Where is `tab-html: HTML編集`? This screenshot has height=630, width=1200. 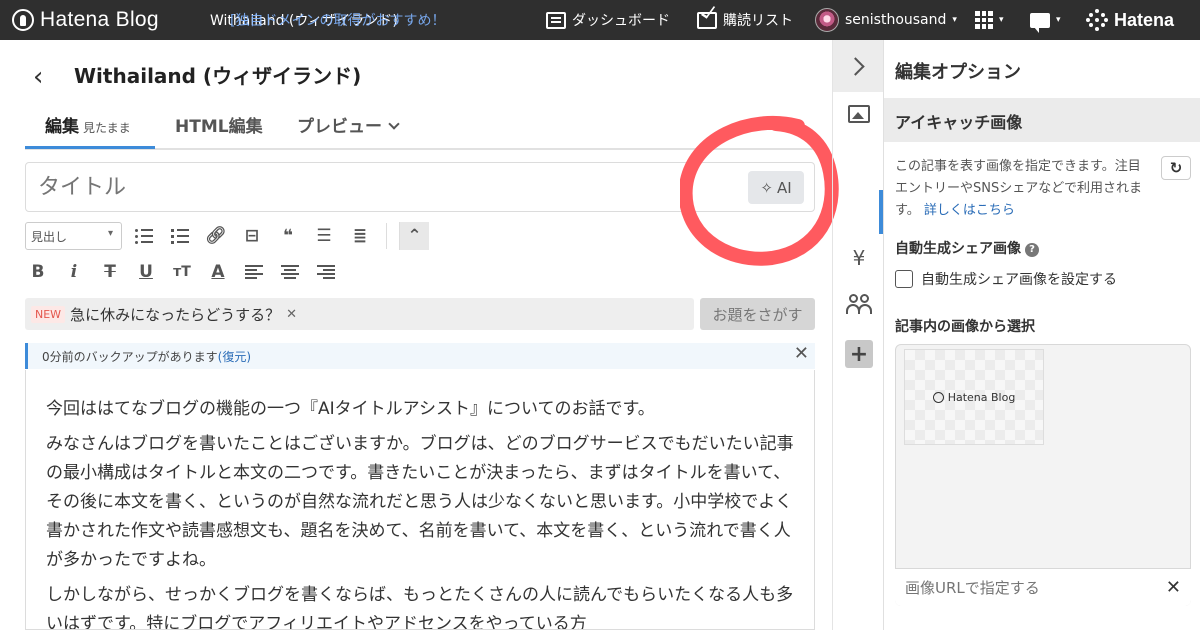 tab-html: HTML編集 is located at coordinates (219, 124).